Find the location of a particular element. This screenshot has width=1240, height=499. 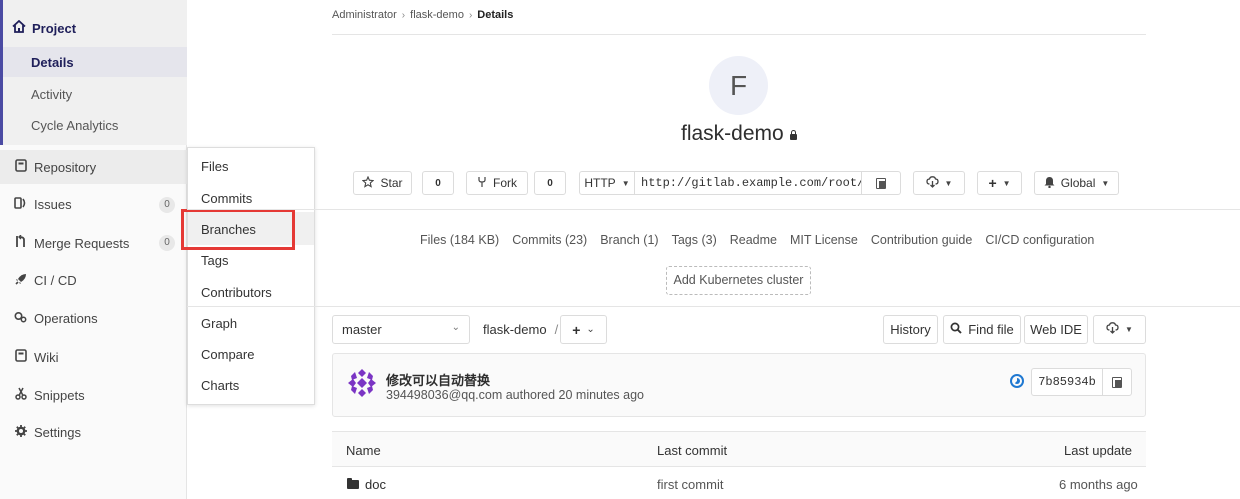

bell-icon is located at coordinates (1049, 183).